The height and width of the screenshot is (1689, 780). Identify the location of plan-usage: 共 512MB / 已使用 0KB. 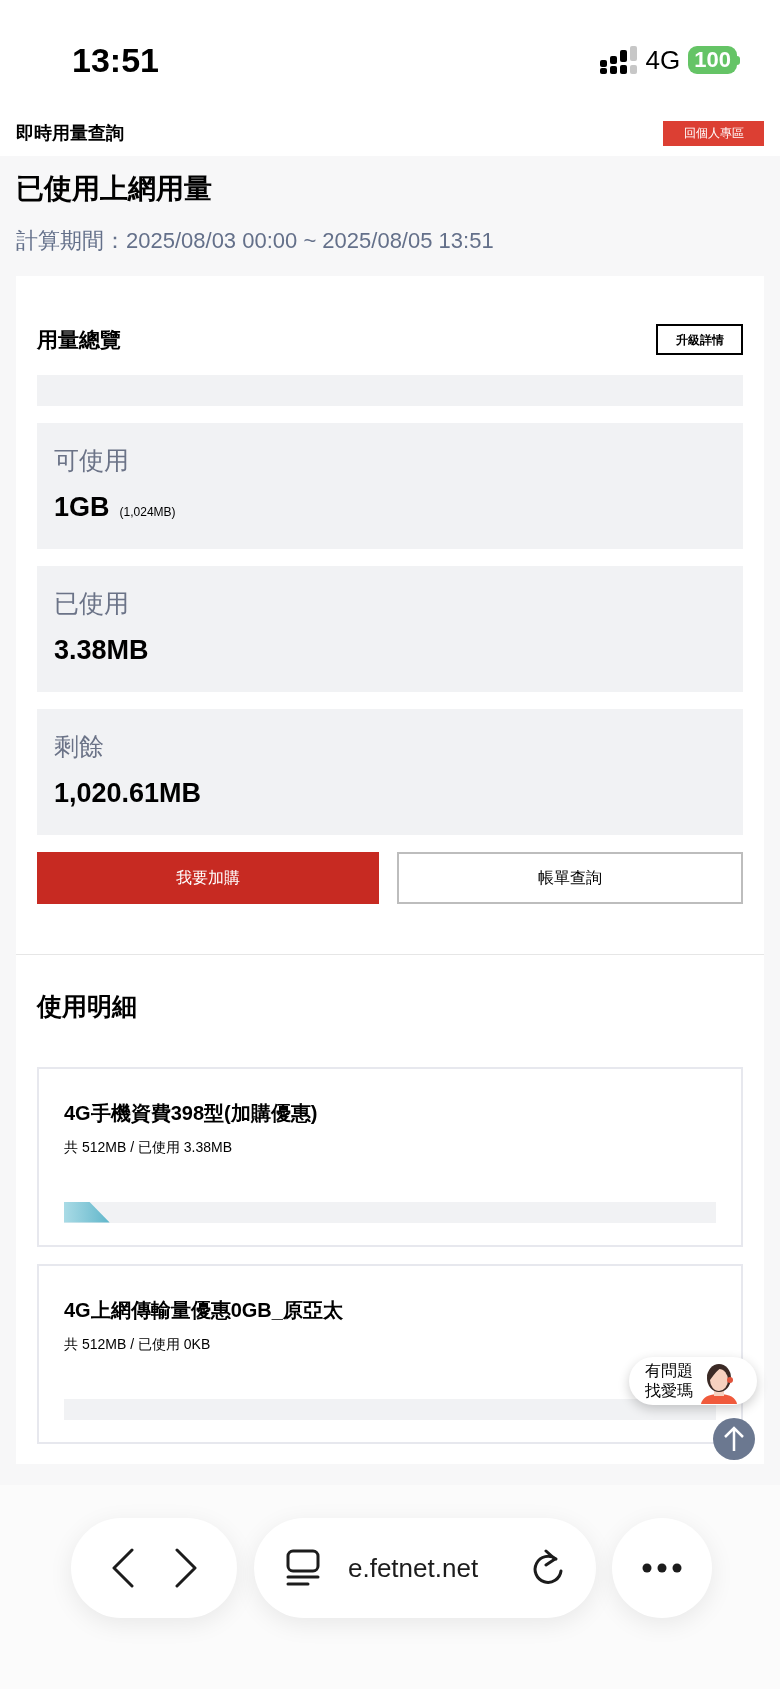
(138, 1344).